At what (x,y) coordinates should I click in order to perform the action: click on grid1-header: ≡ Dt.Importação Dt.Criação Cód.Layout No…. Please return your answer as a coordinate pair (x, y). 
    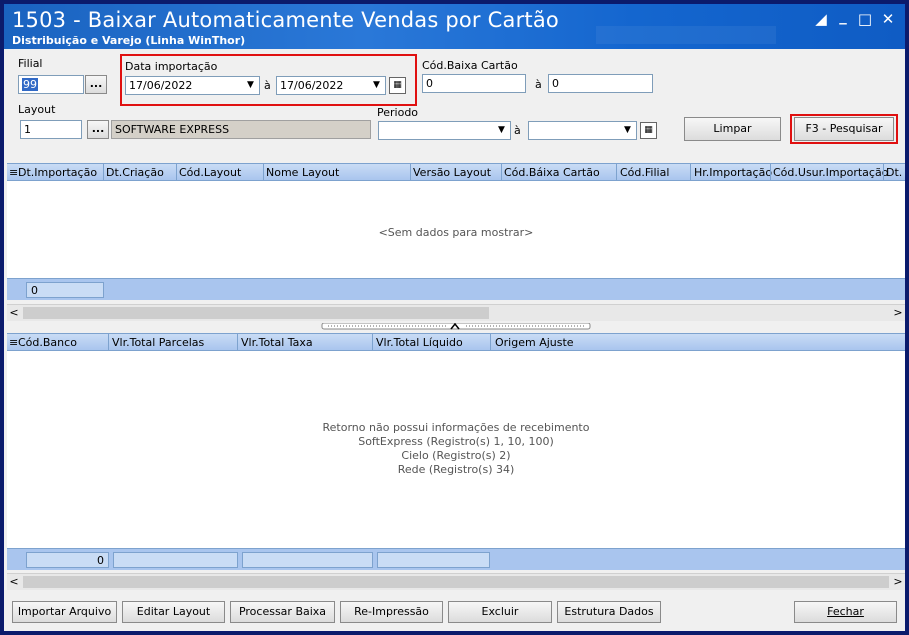
    Looking at the image, I should click on (456, 172).